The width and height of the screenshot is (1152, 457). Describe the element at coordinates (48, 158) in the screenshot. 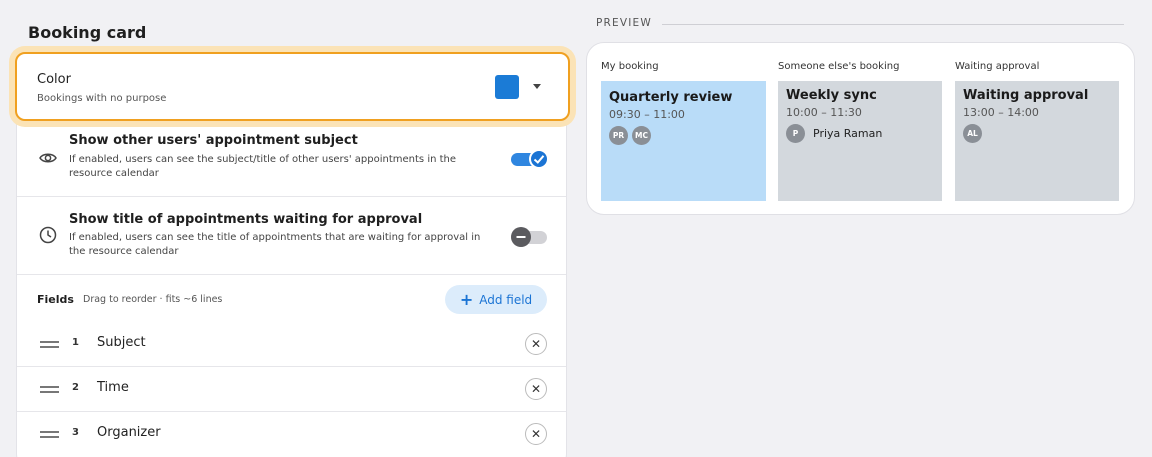

I see `eye-icon` at that location.